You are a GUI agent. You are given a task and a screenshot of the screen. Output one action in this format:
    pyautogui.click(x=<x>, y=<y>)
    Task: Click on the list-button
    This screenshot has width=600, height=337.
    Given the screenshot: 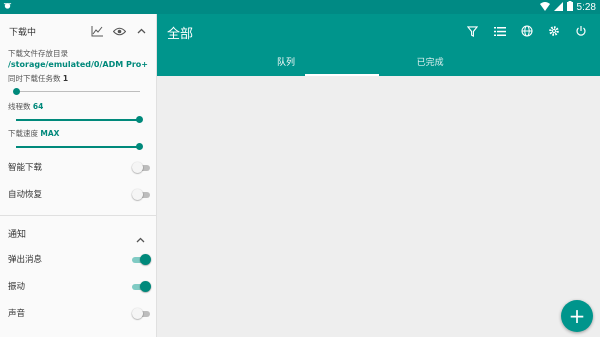 What is the action you would take?
    pyautogui.click(x=499, y=31)
    